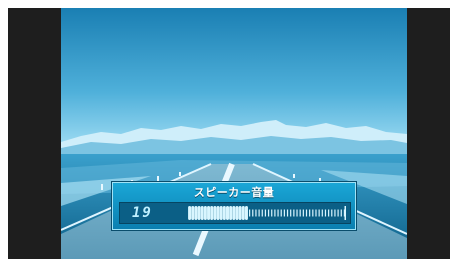  I want to click on volume-level-bar, so click(267, 213).